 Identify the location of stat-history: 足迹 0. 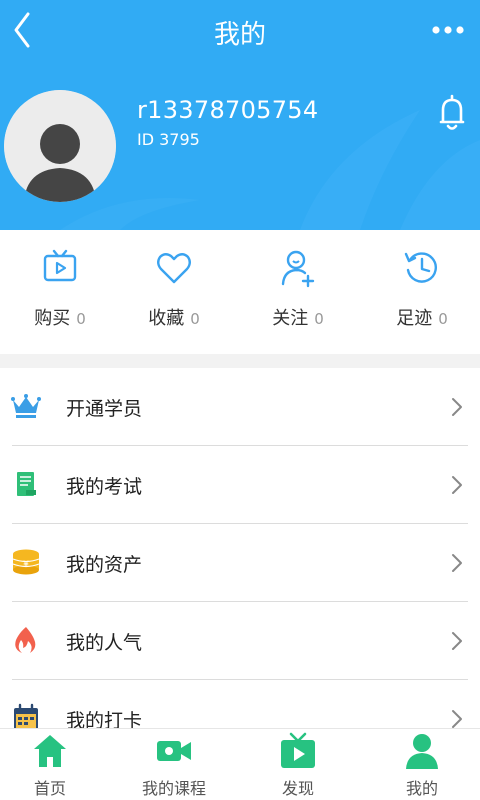
(421, 292).